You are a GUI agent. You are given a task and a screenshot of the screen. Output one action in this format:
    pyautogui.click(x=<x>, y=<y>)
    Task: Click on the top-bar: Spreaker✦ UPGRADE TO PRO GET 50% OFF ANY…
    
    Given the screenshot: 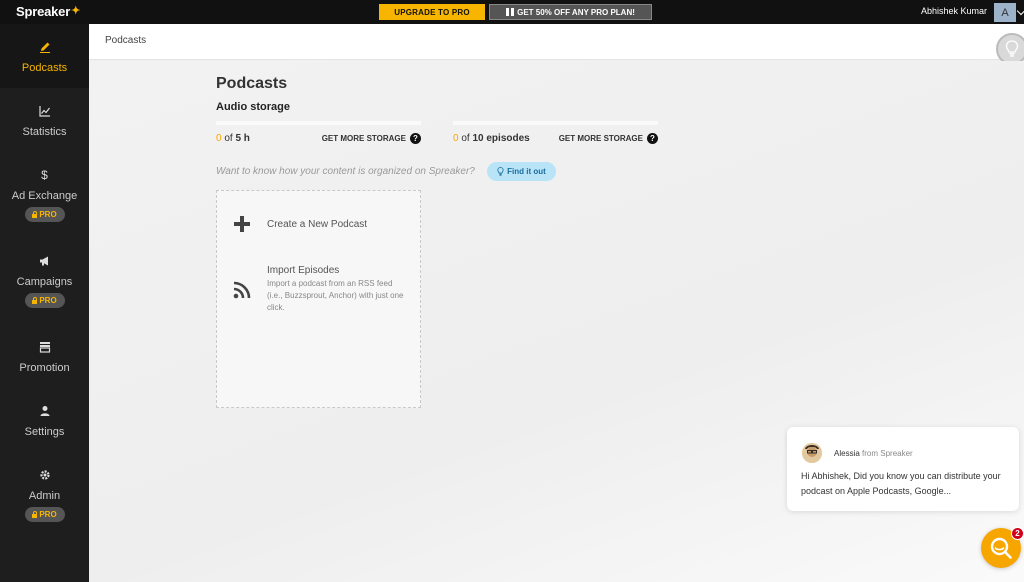 What is the action you would take?
    pyautogui.click(x=512, y=12)
    